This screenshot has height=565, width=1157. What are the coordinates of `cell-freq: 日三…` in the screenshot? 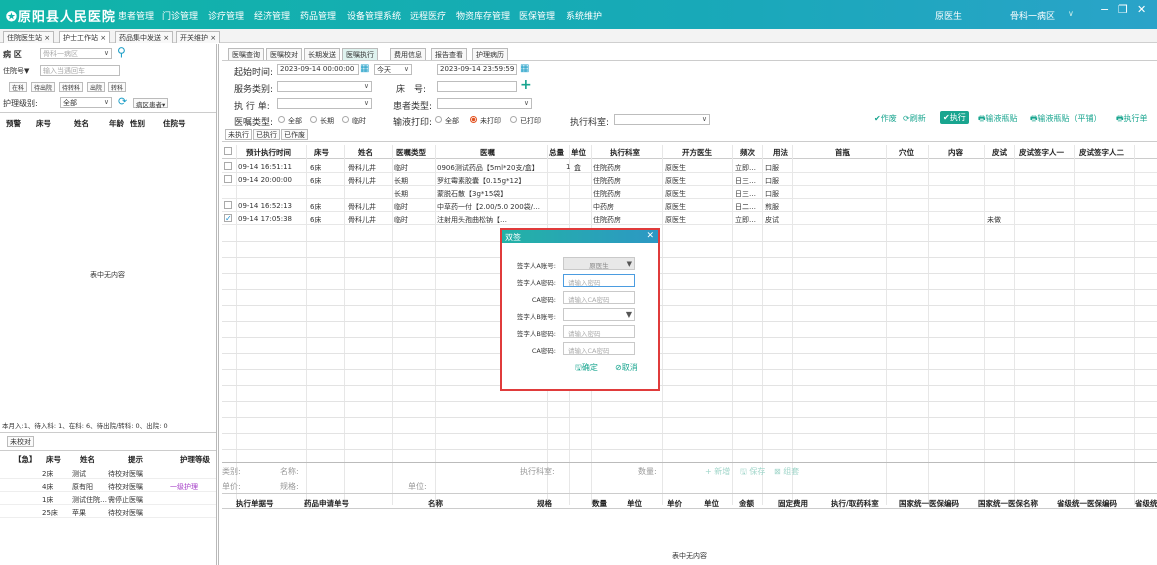 It's located at (745, 194).